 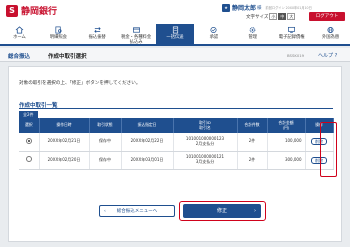 What do you see at coordinates (214, 37) in the screenshot?
I see `nav-label: 承認` at bounding box center [214, 37].